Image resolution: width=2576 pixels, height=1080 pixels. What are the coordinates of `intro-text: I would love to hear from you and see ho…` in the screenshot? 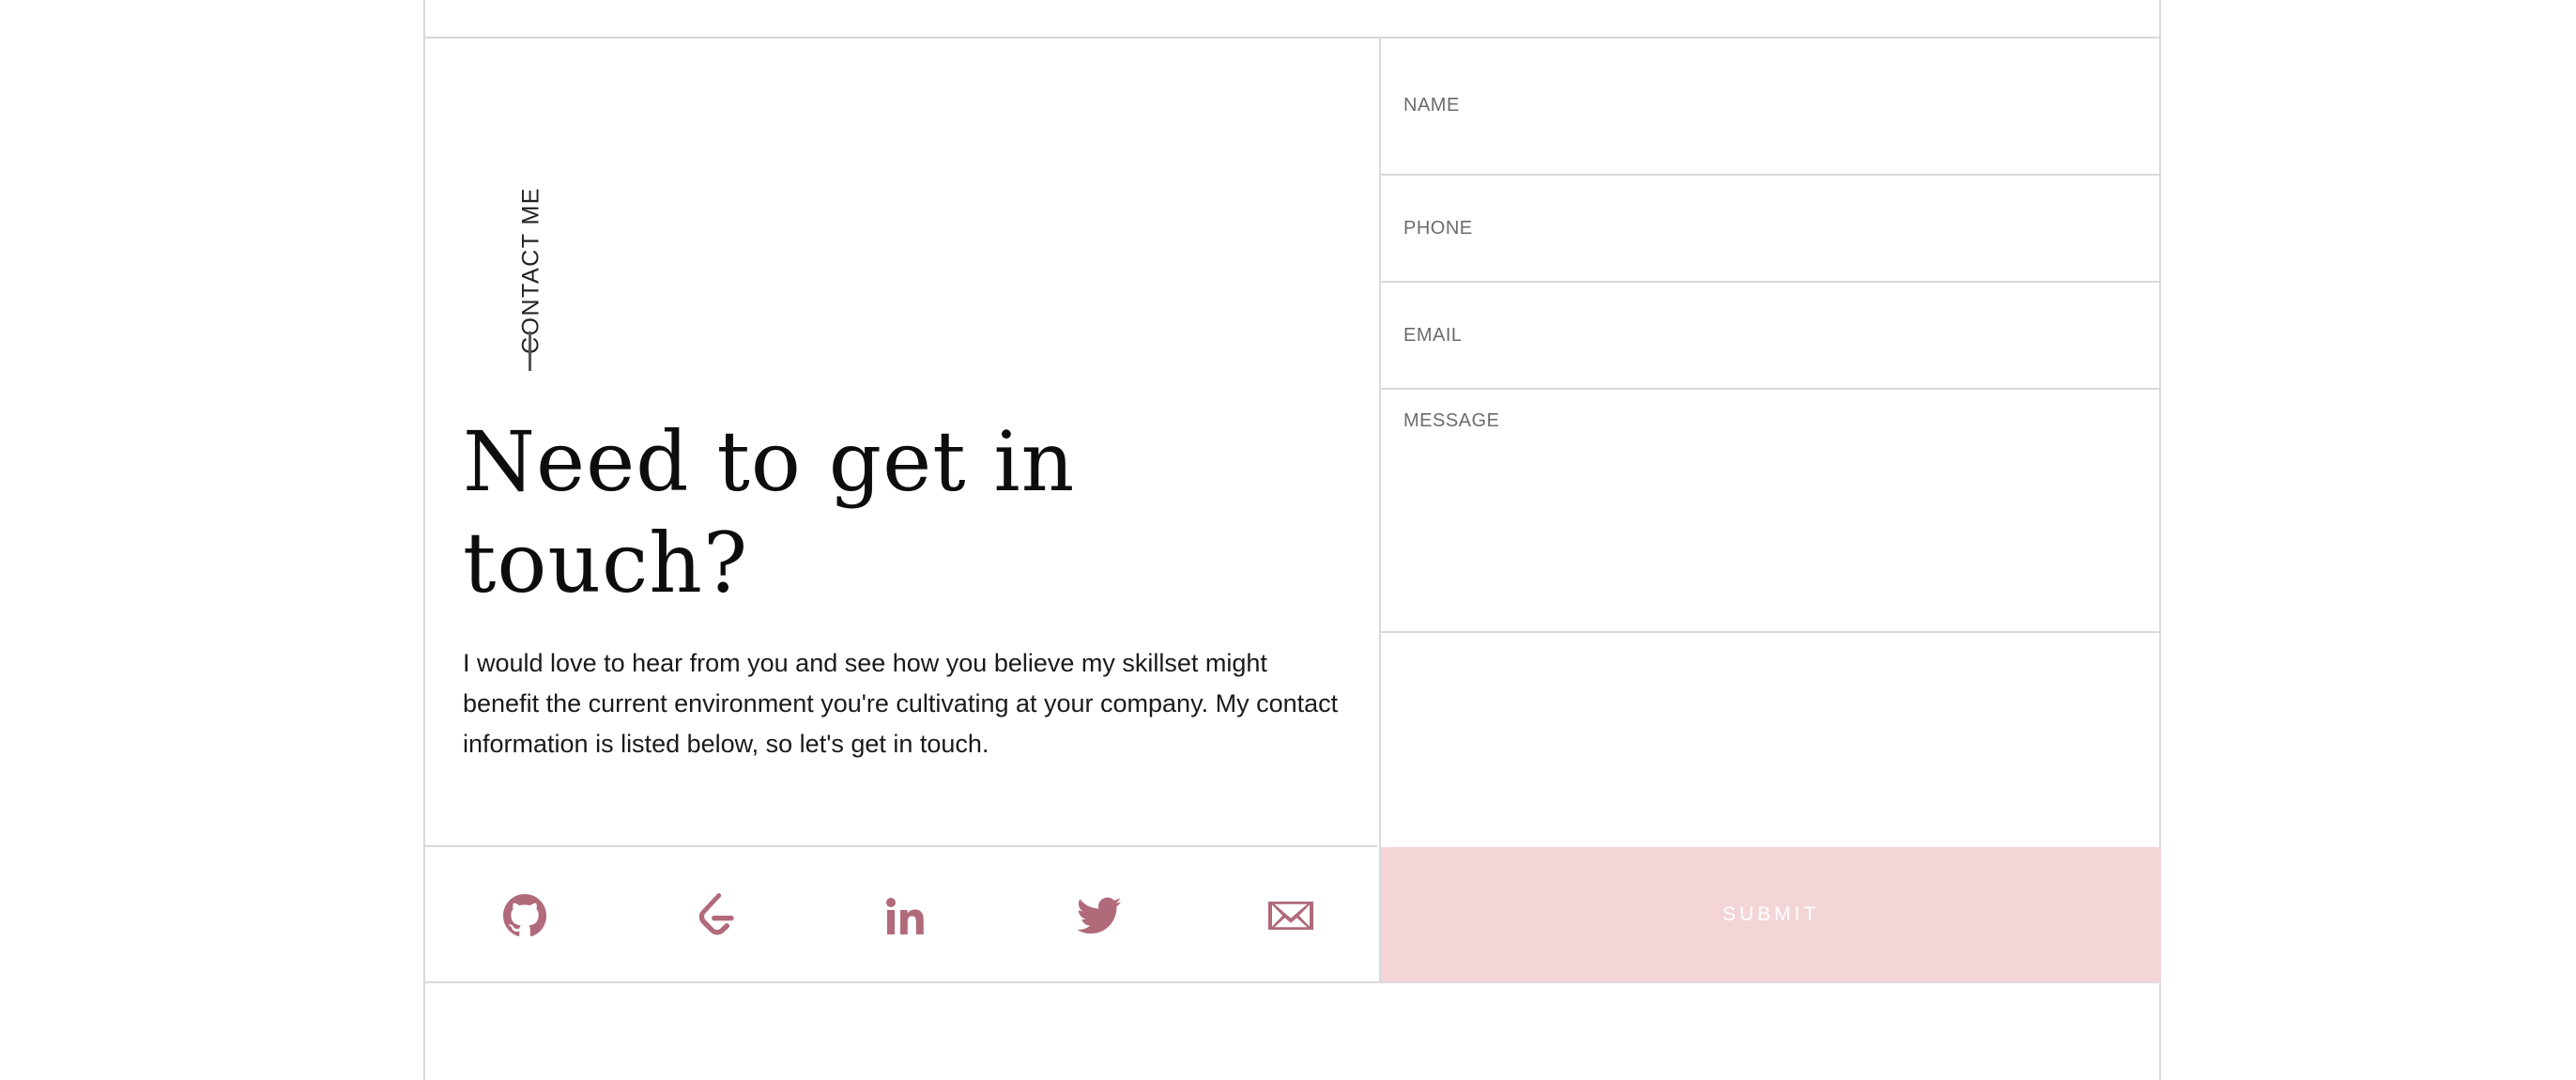 It's located at (901, 704).